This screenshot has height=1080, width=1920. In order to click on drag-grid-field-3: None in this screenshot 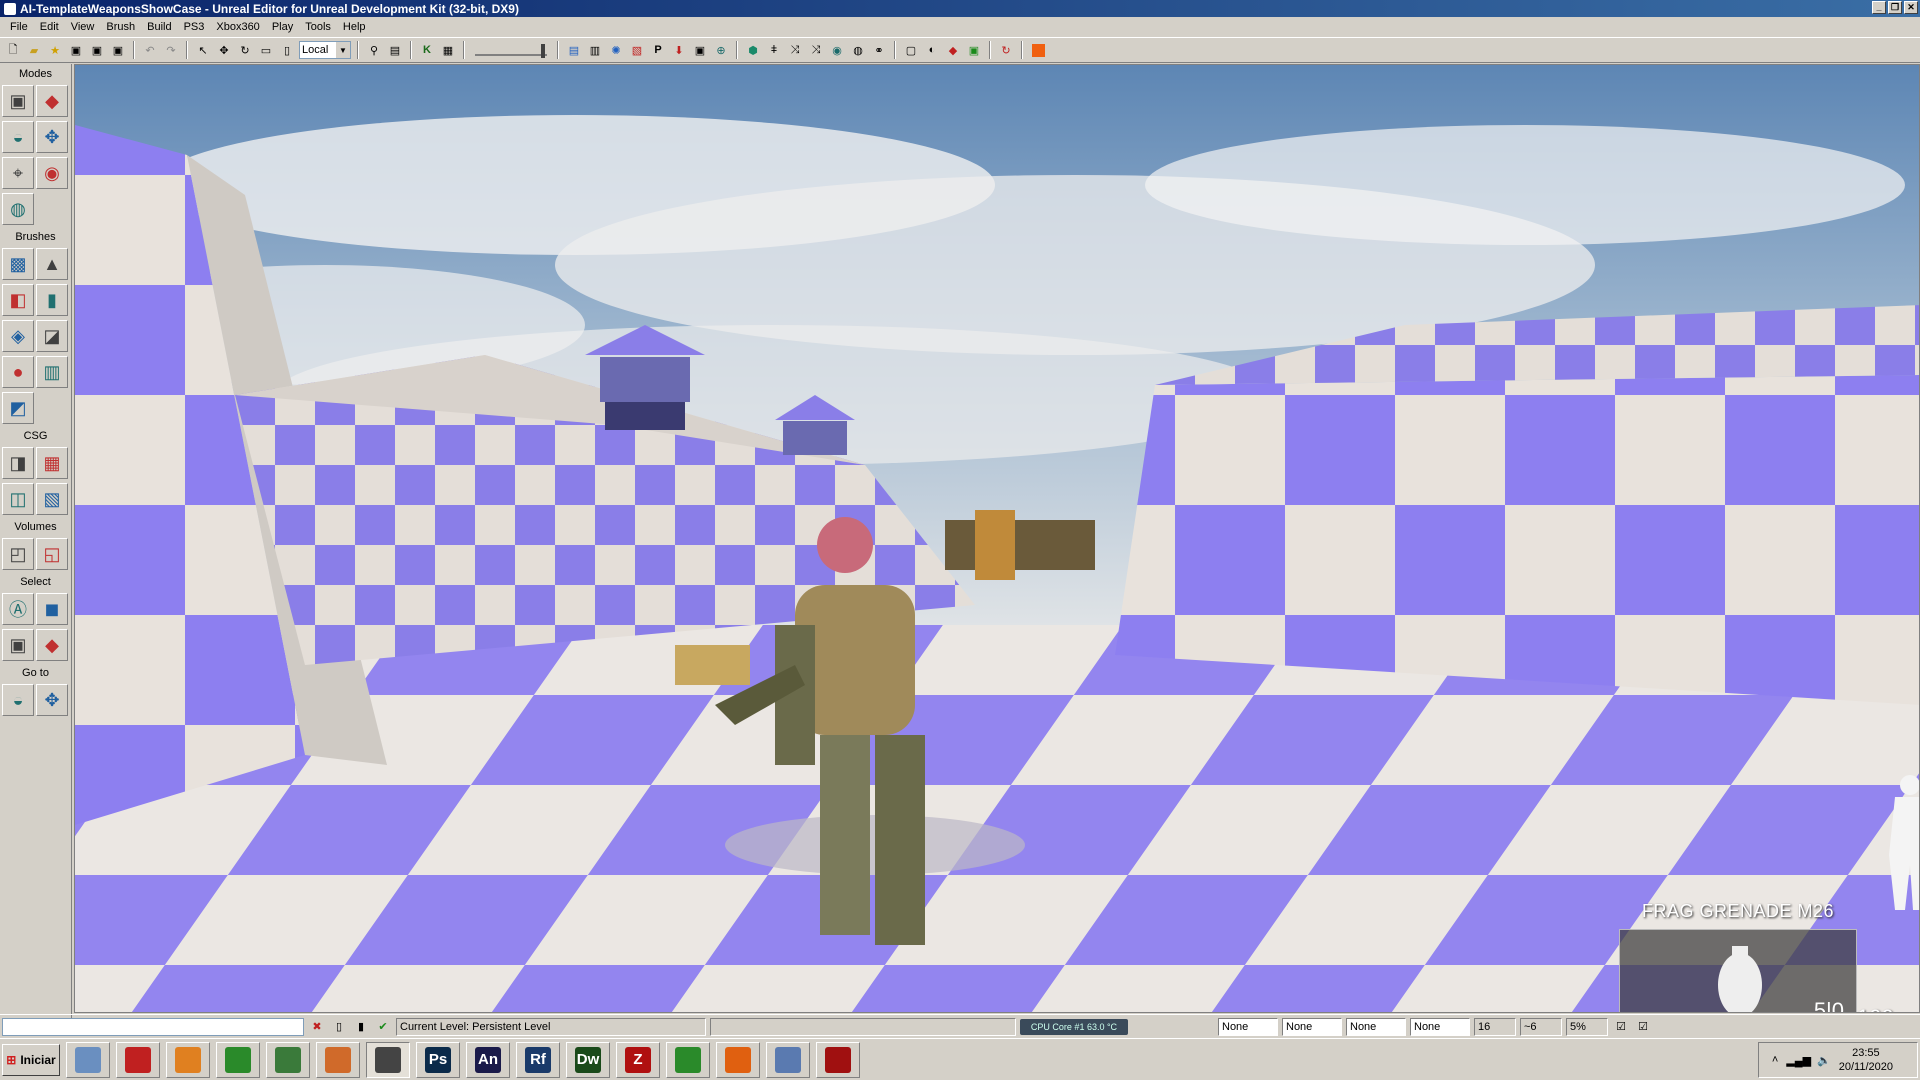, I will do `click(1376, 1026)`.